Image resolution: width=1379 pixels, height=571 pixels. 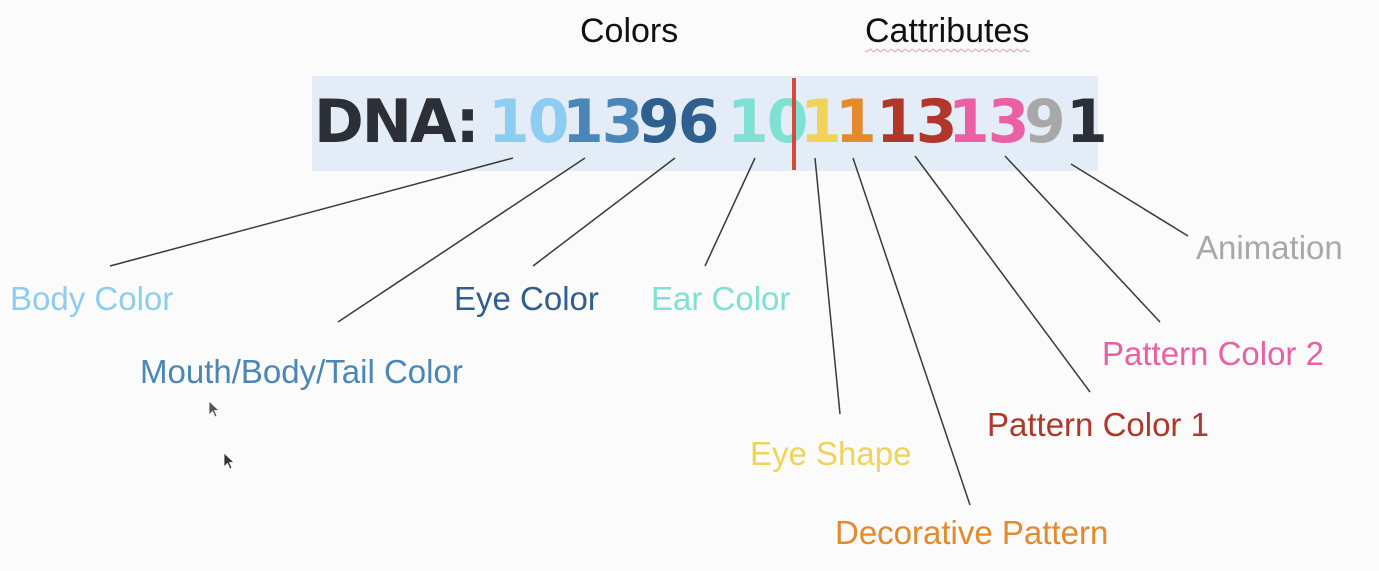 What do you see at coordinates (730, 212) in the screenshot?
I see `connector-ear-color` at bounding box center [730, 212].